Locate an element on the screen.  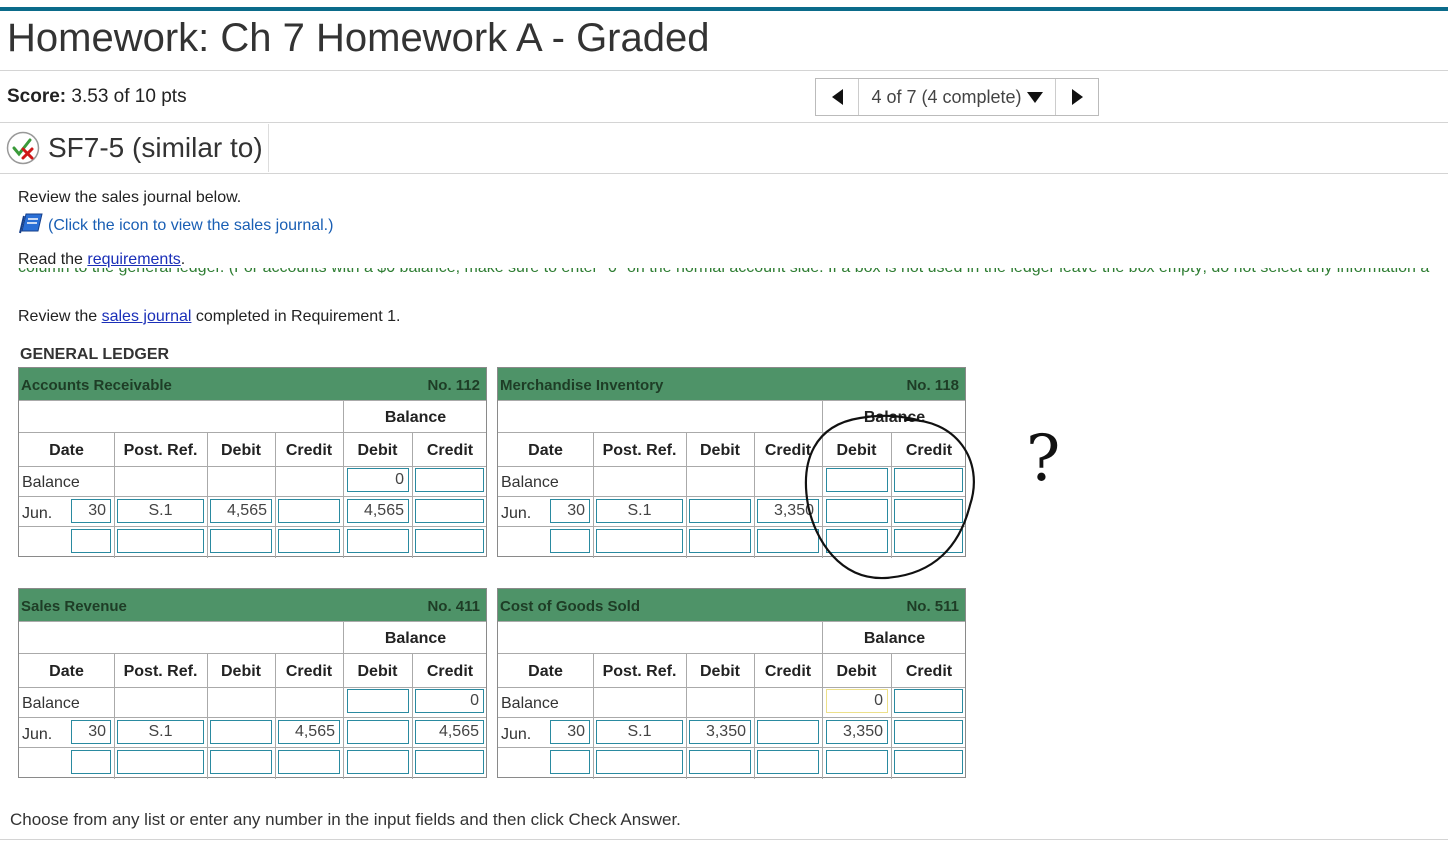
debit-input: 4,565 is located at coordinates (241, 511).